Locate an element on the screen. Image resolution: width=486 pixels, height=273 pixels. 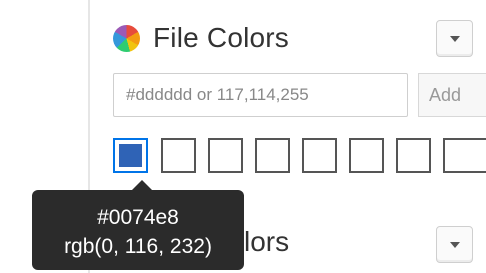
section-title: File Colors is located at coordinates (221, 37).